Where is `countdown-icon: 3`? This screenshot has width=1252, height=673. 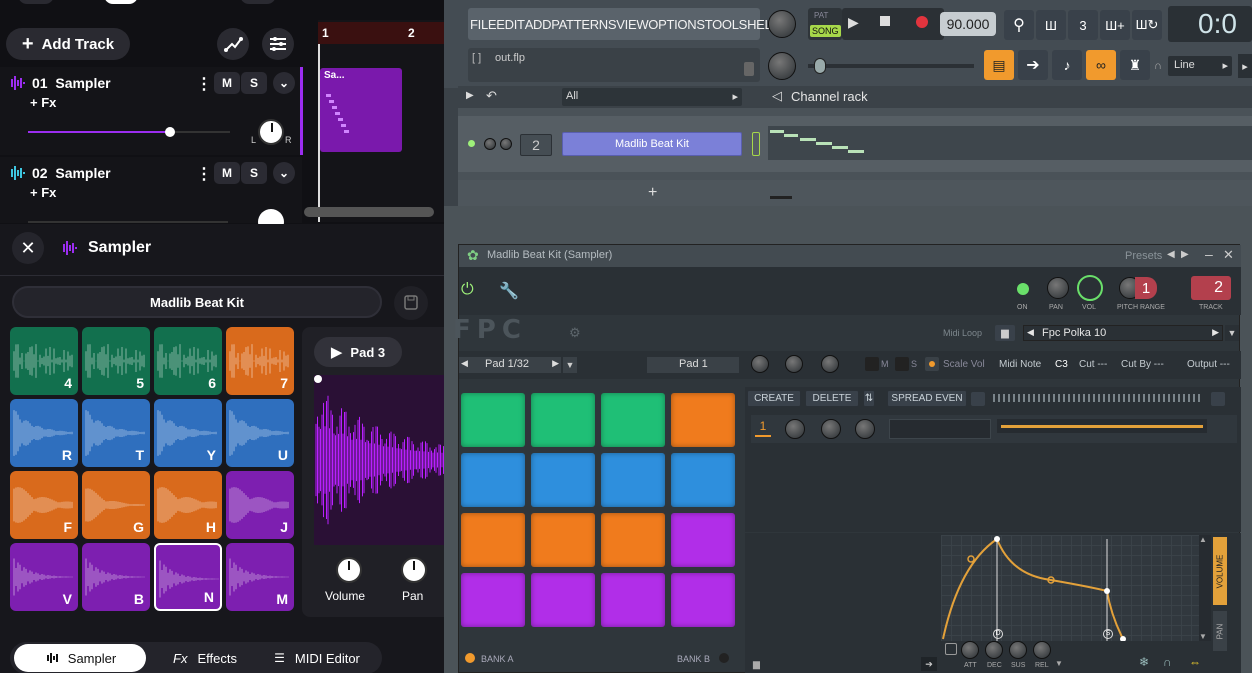
countdown-icon: 3 is located at coordinates (1083, 25).